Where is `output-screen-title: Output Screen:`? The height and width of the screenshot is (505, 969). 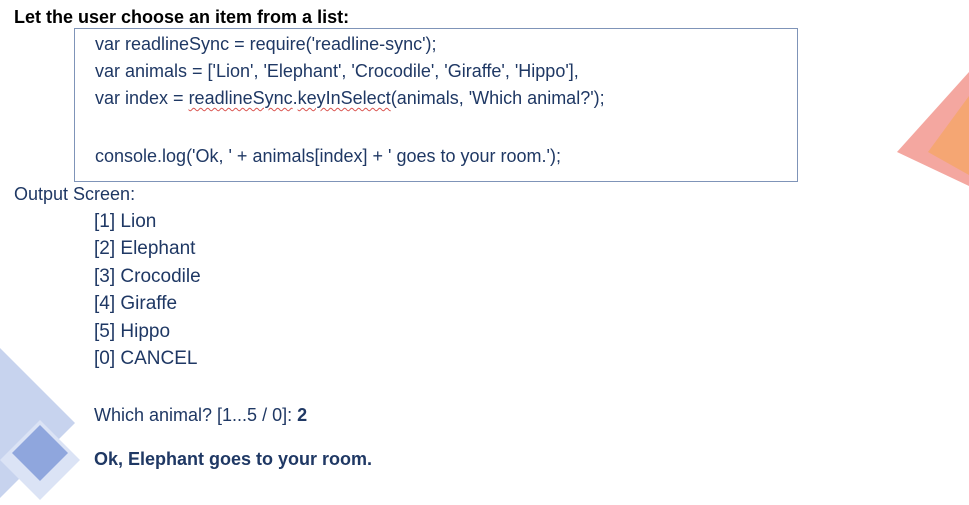
output-screen-title: Output Screen: is located at coordinates (75, 194).